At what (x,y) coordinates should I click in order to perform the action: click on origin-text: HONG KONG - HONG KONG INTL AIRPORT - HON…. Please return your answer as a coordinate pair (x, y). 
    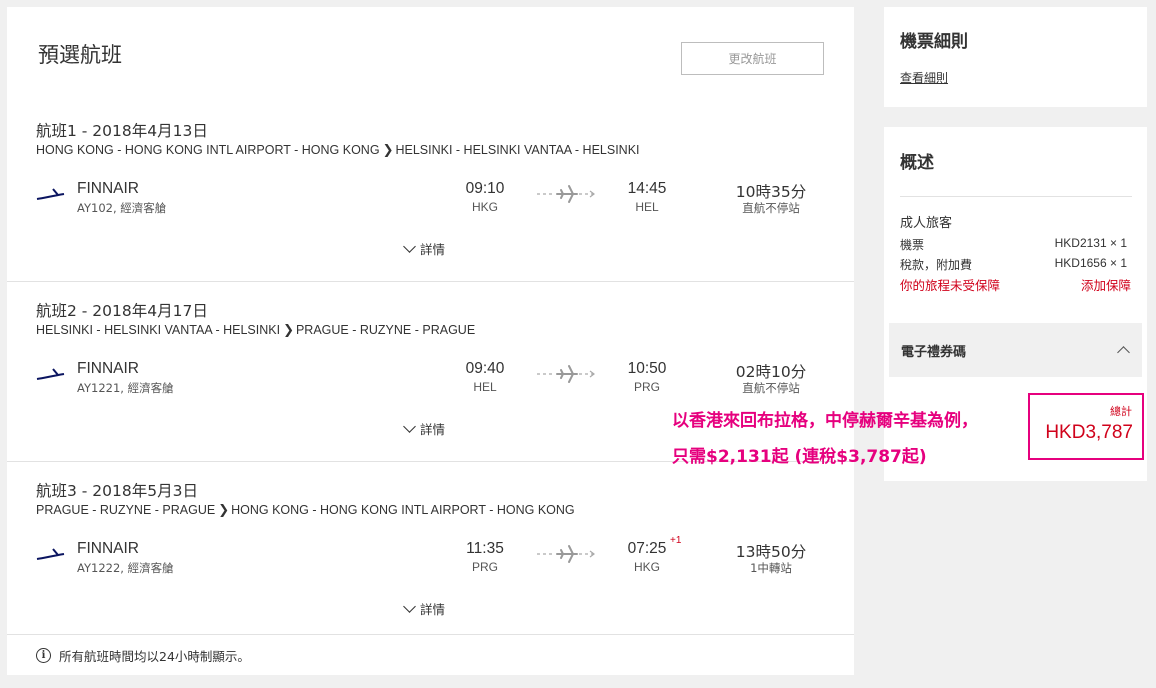
    Looking at the image, I should click on (208, 150).